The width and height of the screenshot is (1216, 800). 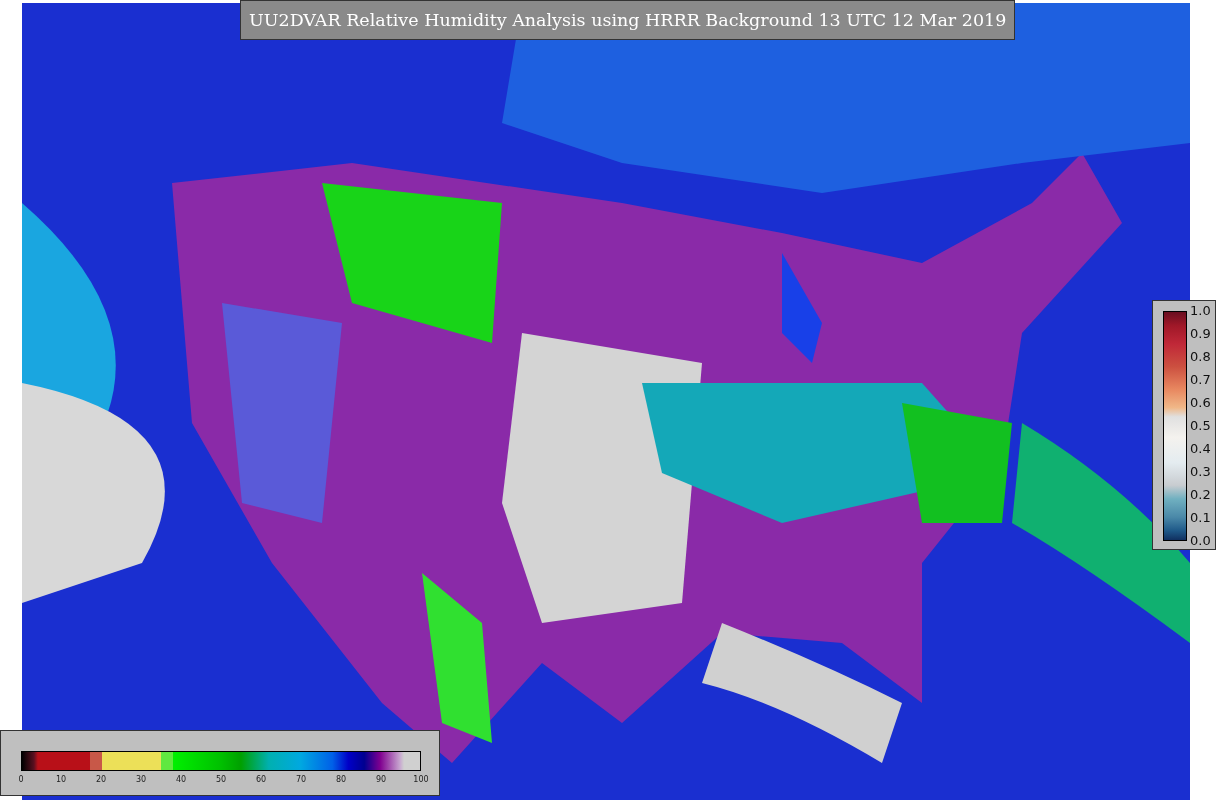 What do you see at coordinates (1200, 518) in the screenshot?
I see `colorbar-tick-label: 0.1` at bounding box center [1200, 518].